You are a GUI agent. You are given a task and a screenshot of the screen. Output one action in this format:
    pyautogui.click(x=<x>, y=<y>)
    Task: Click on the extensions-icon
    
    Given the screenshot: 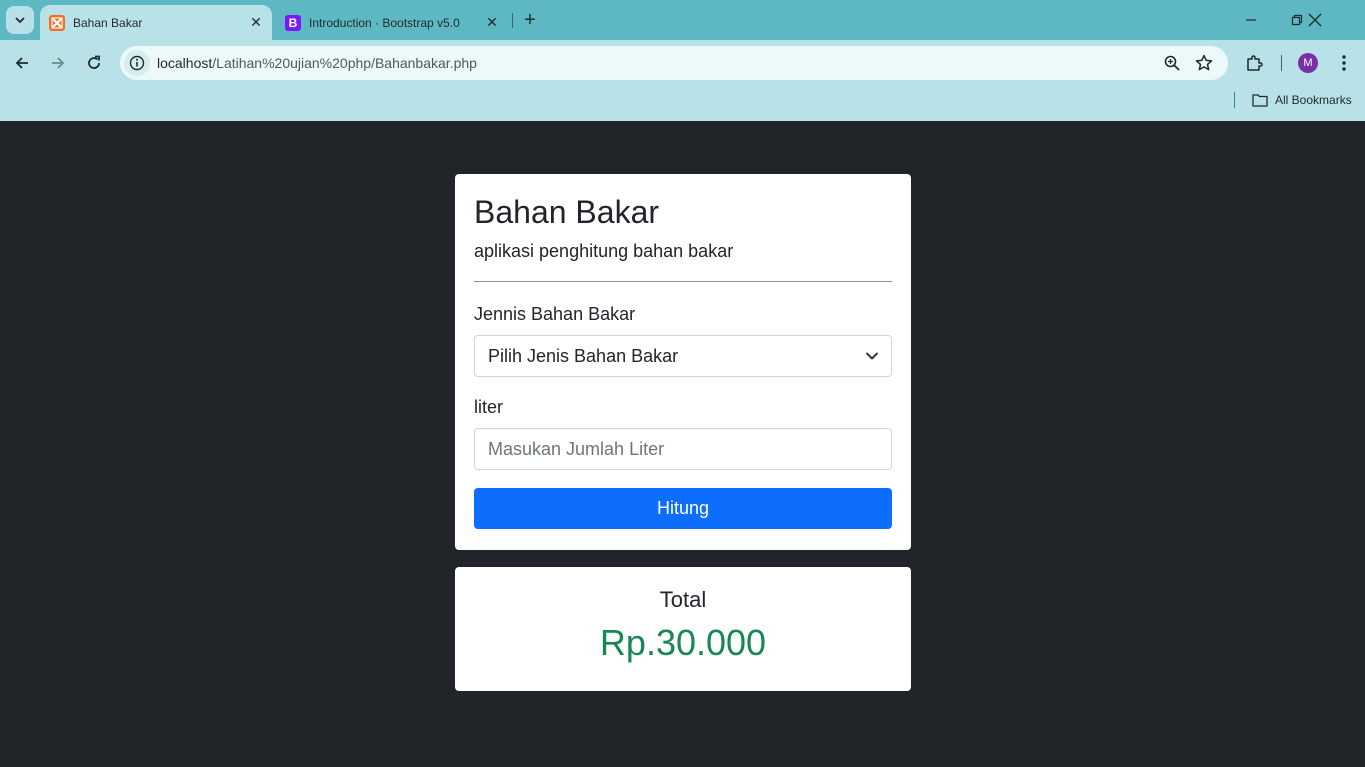 What is the action you would take?
    pyautogui.click(x=1254, y=63)
    